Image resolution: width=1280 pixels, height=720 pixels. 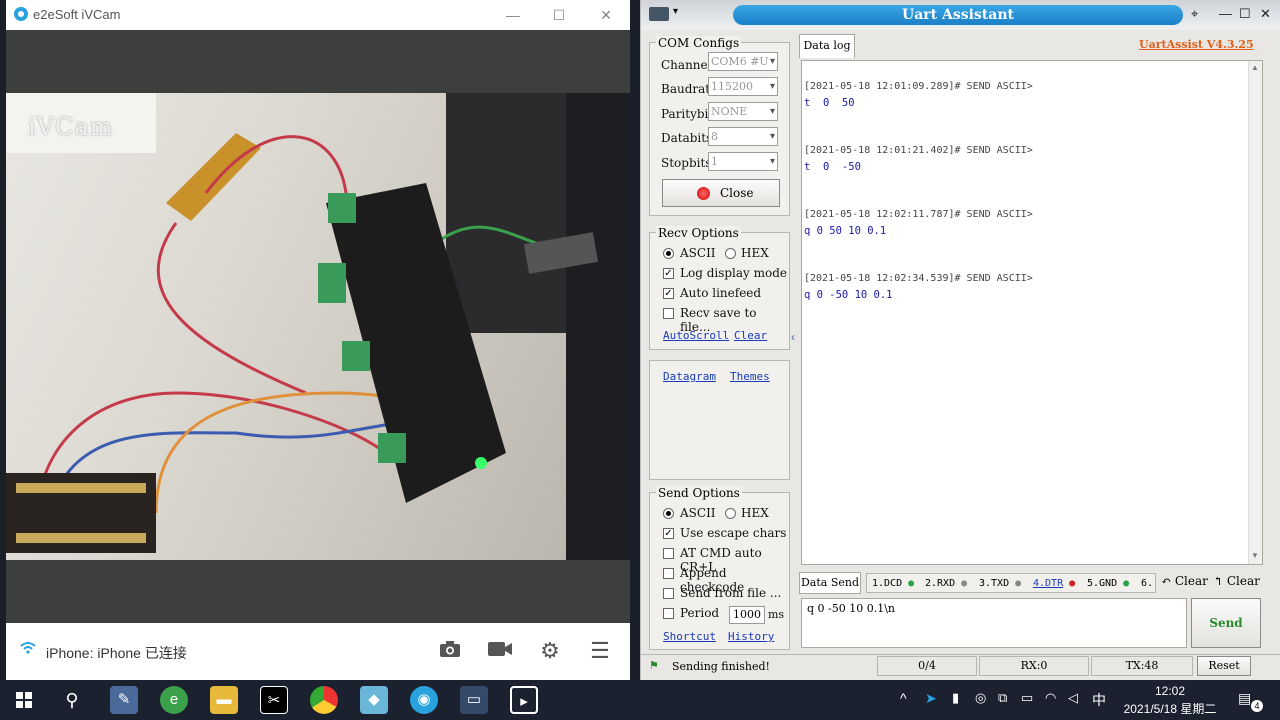 What do you see at coordinates (668, 293) in the screenshot?
I see `auto-linefeed-checkbox: ✓` at bounding box center [668, 293].